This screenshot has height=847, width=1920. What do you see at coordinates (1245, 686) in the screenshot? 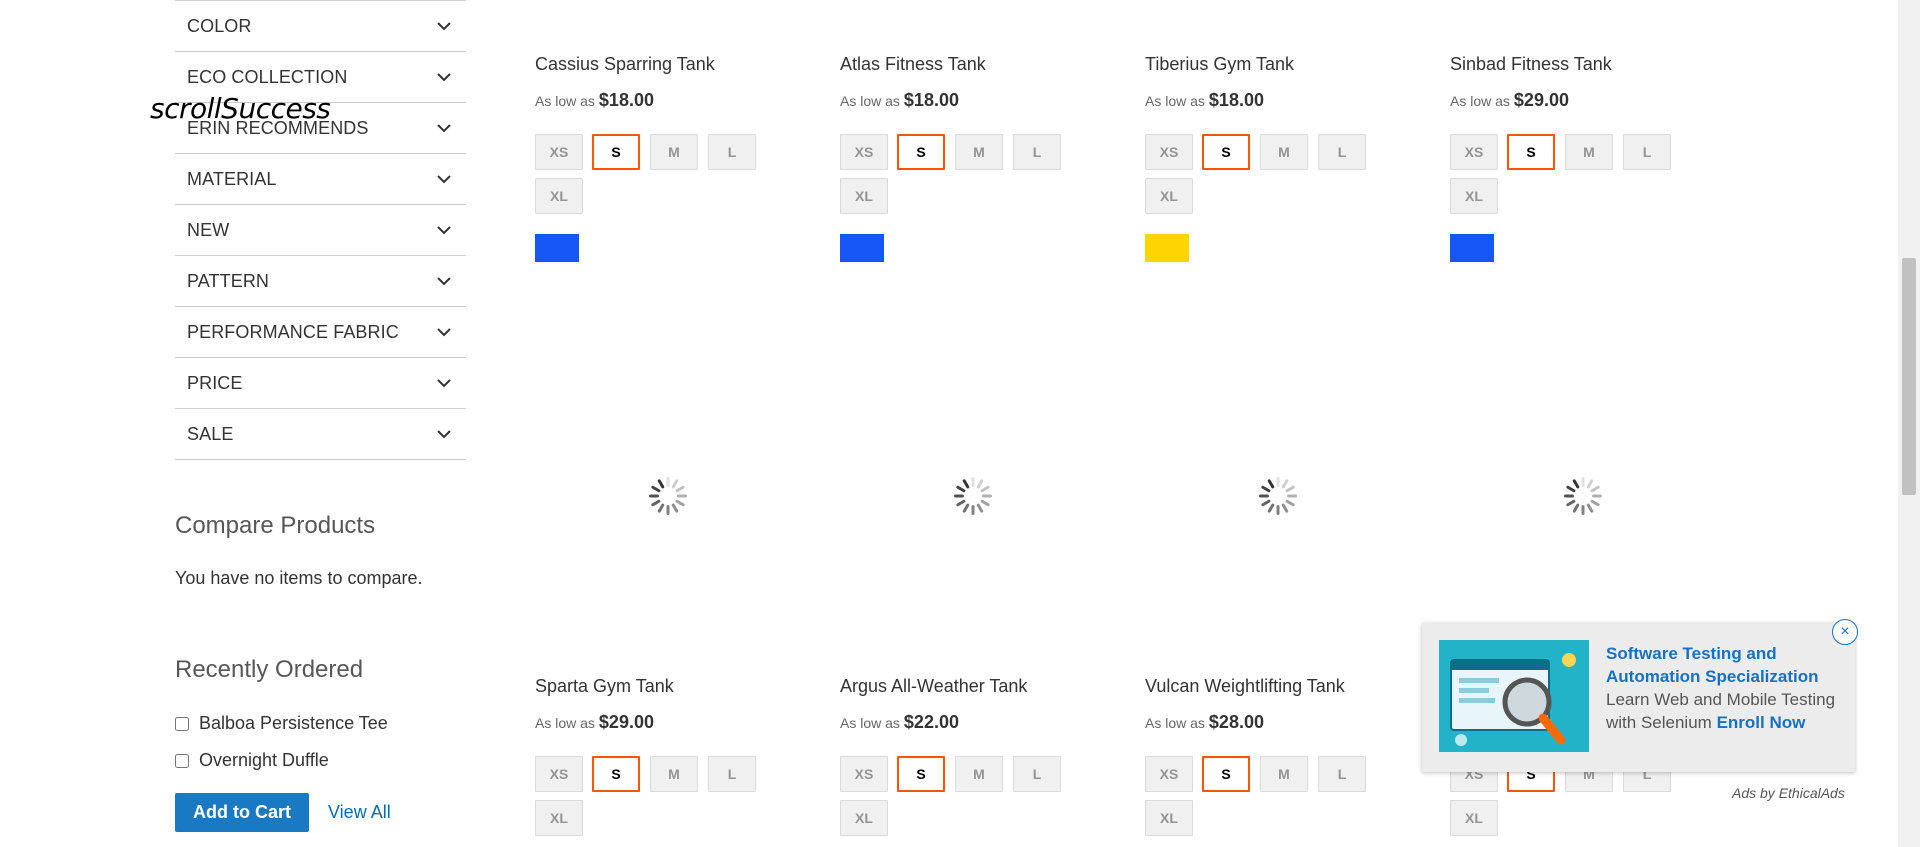
I see `product-name-link: Vulcan Weightlifting Tank` at bounding box center [1245, 686].